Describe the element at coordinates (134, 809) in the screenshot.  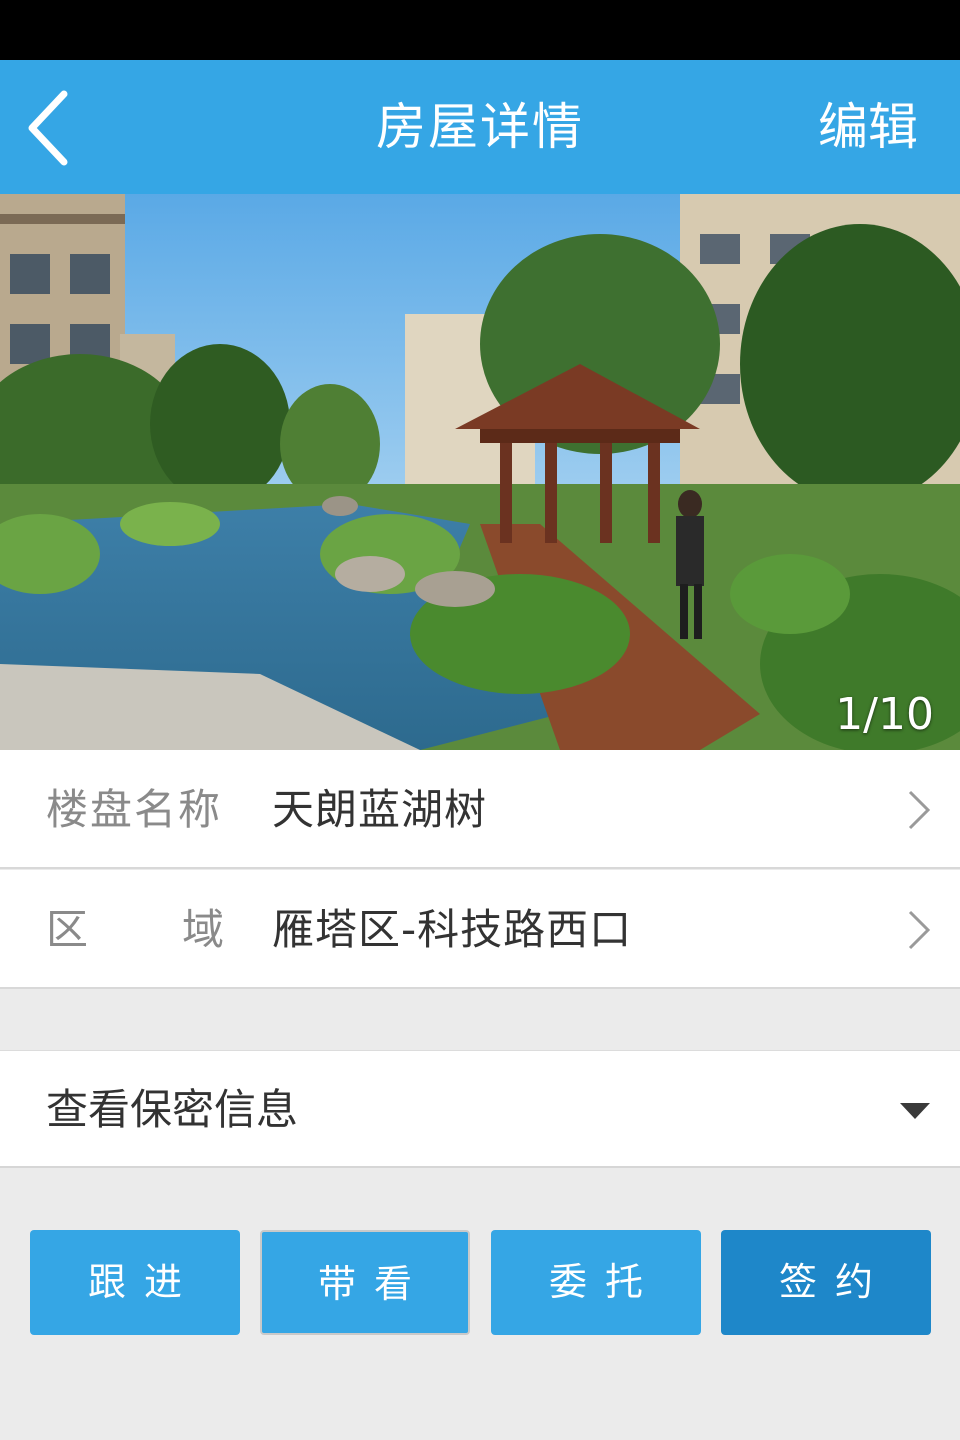
I see `row-label: 楼盘名称` at that location.